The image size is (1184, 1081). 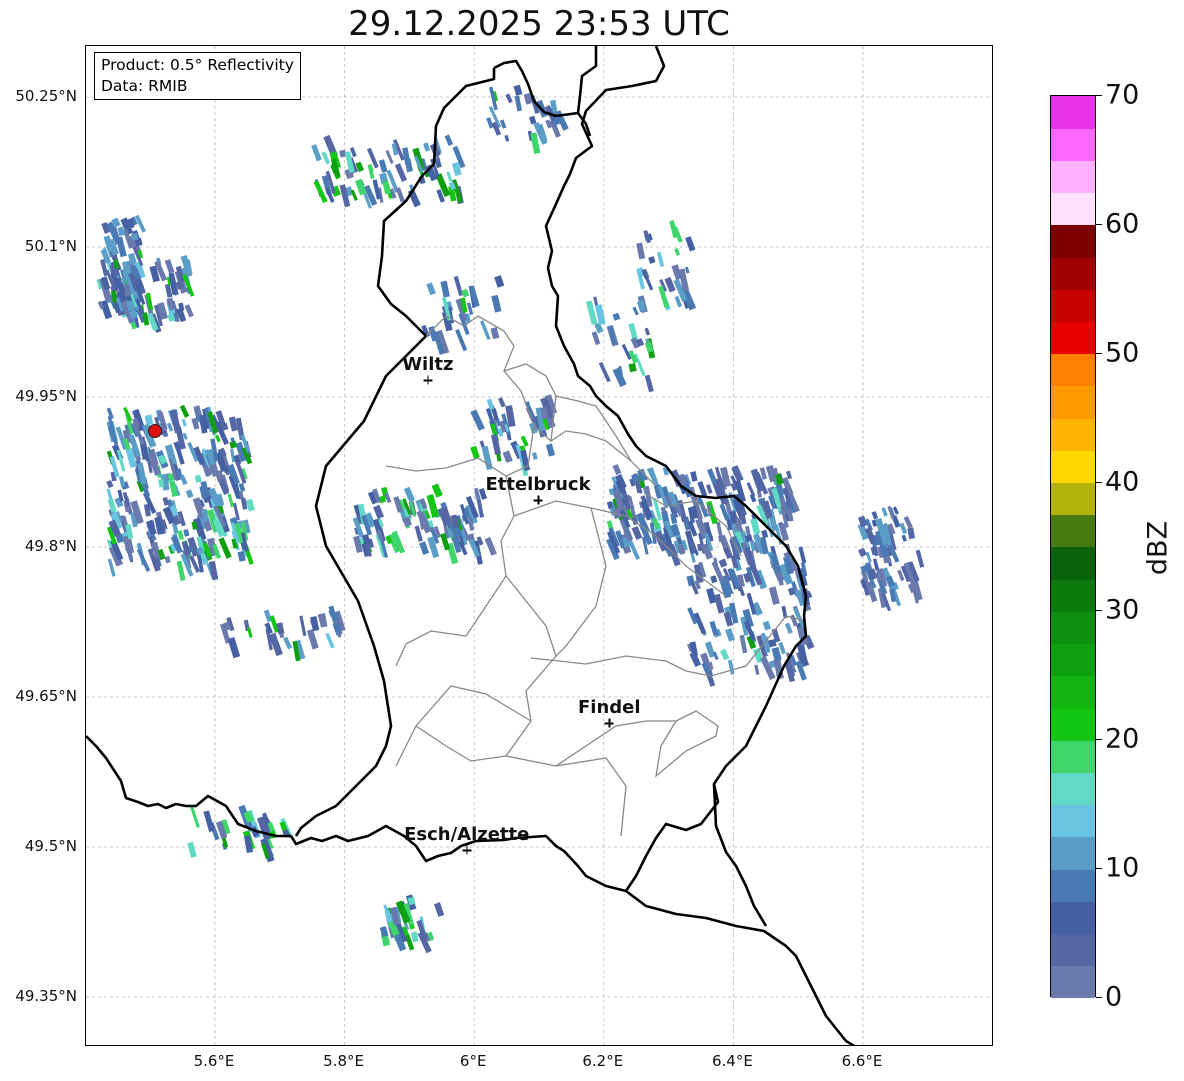 What do you see at coordinates (144, 86) in the screenshot?
I see `data-source-label: Data: RMIB` at bounding box center [144, 86].